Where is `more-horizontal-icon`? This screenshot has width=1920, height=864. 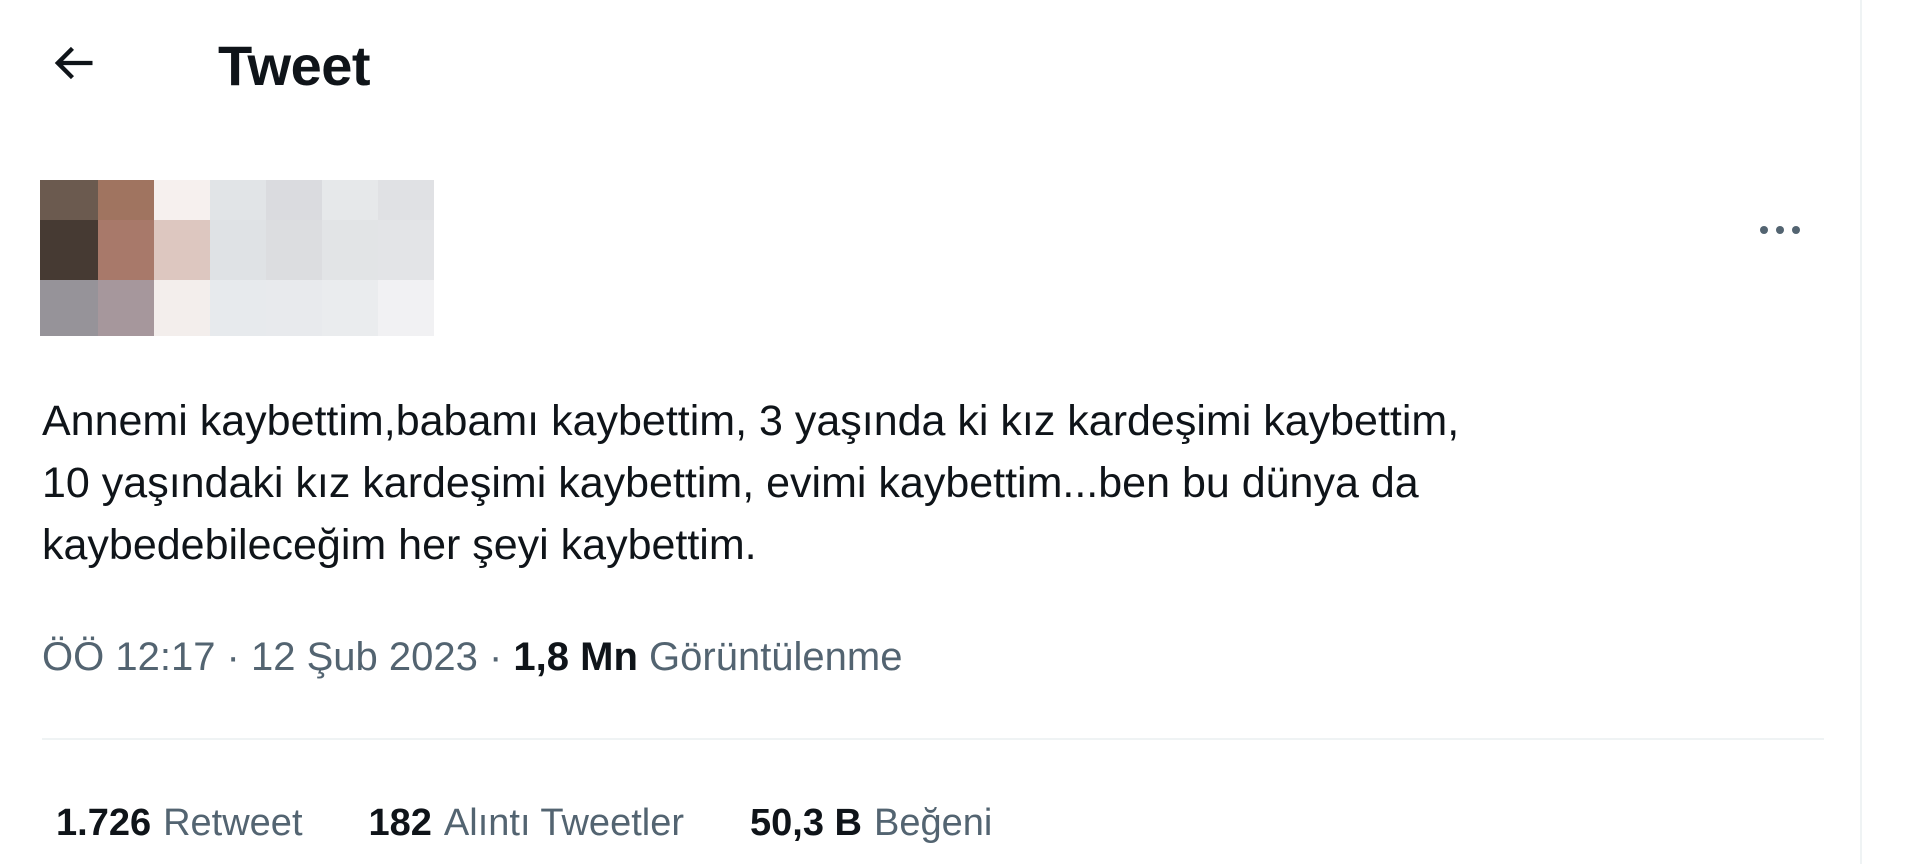
more-horizontal-icon is located at coordinates (1780, 230).